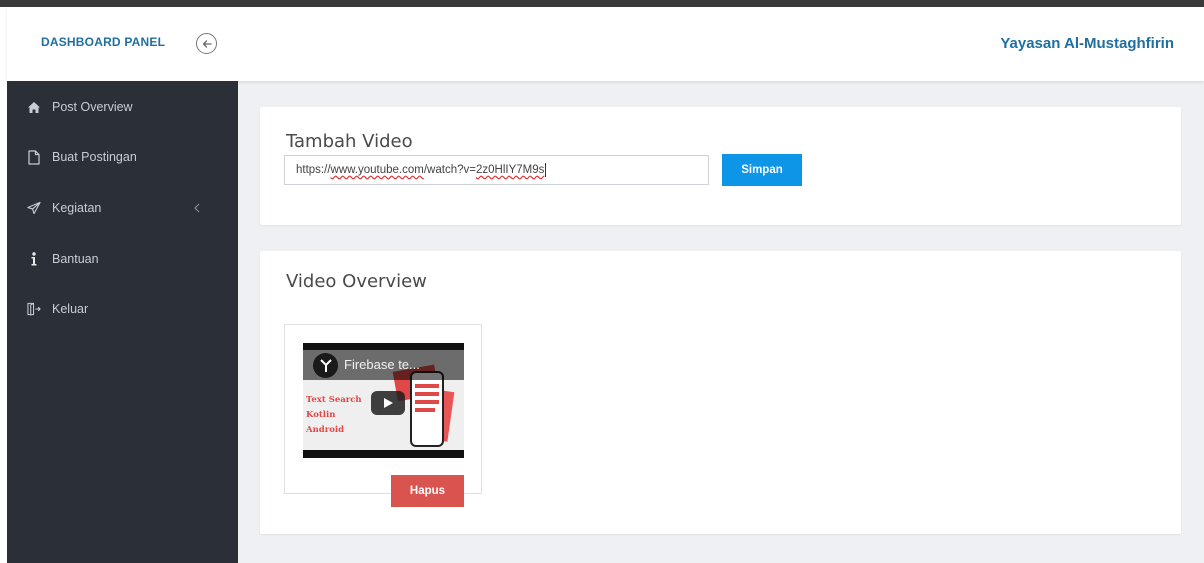  I want to click on sidebar-item-label: Bantuan, so click(75, 259).